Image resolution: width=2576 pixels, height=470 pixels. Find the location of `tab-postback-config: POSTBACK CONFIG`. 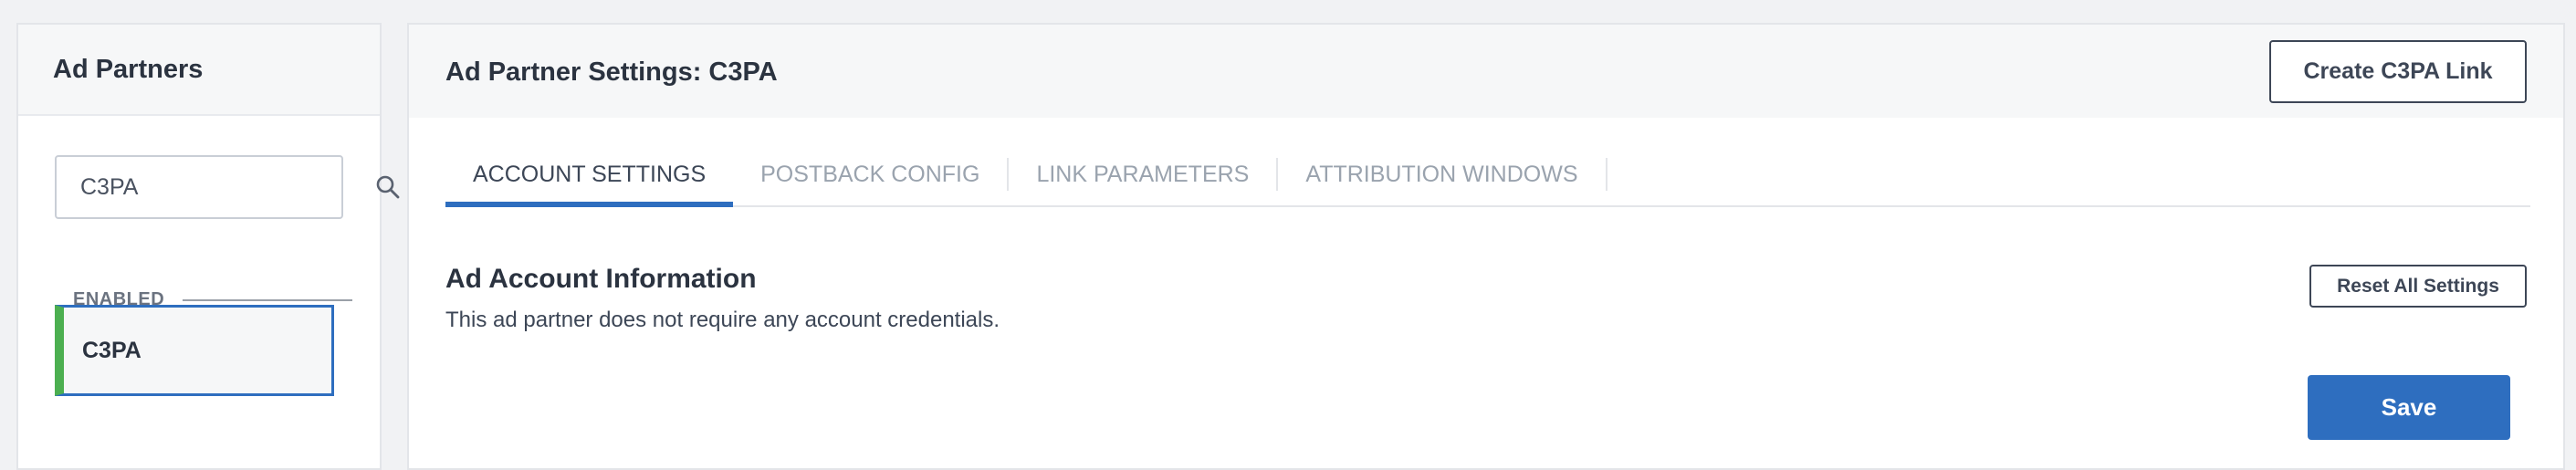

tab-postback-config: POSTBACK CONFIG is located at coordinates (870, 174).